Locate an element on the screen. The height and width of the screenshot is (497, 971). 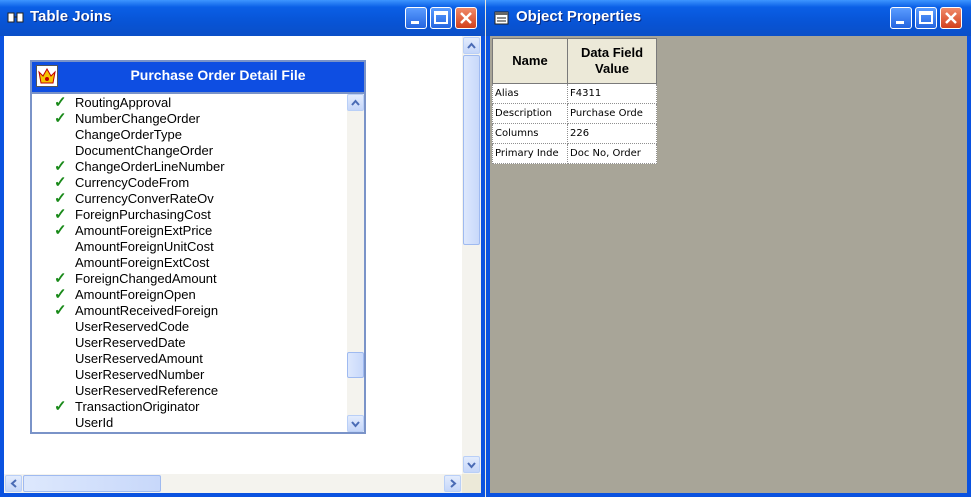
property-value-cell: Doc No, Order is located at coordinates (612, 153).